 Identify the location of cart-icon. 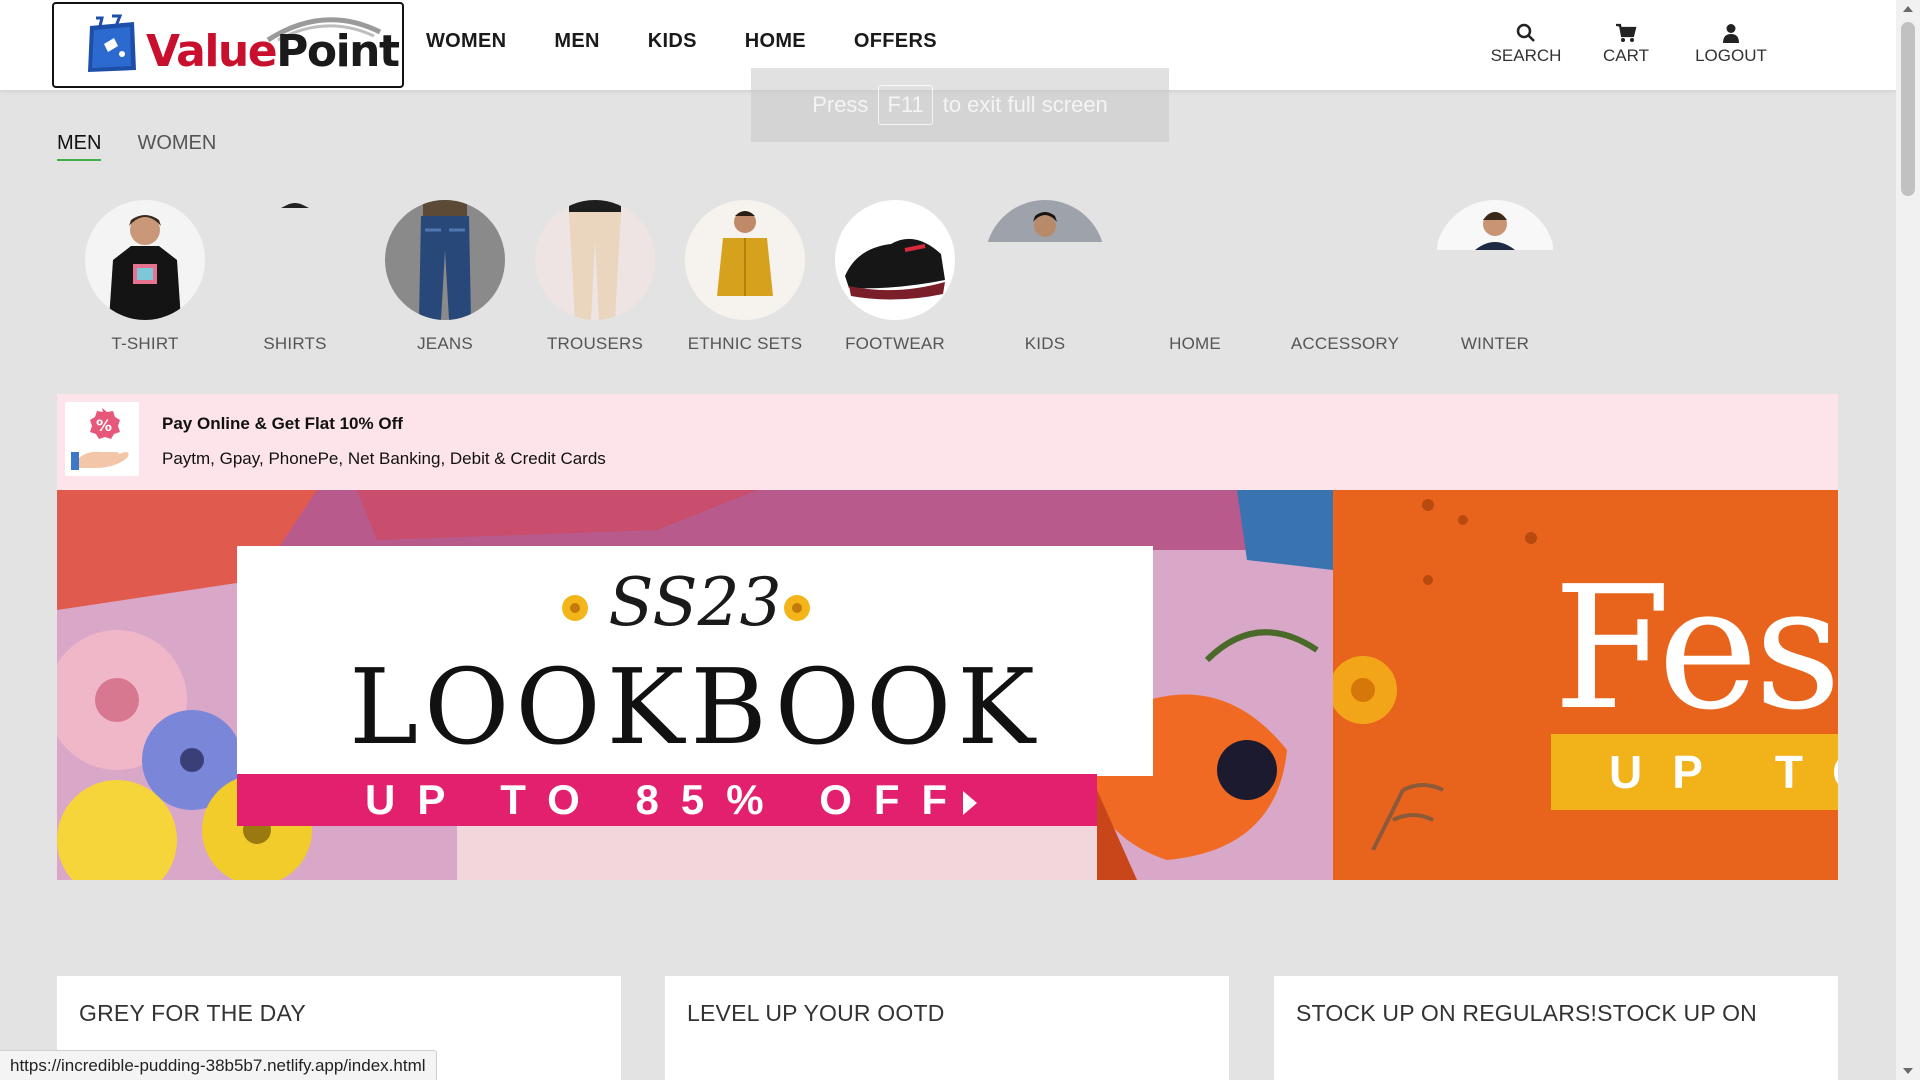
(1626, 32).